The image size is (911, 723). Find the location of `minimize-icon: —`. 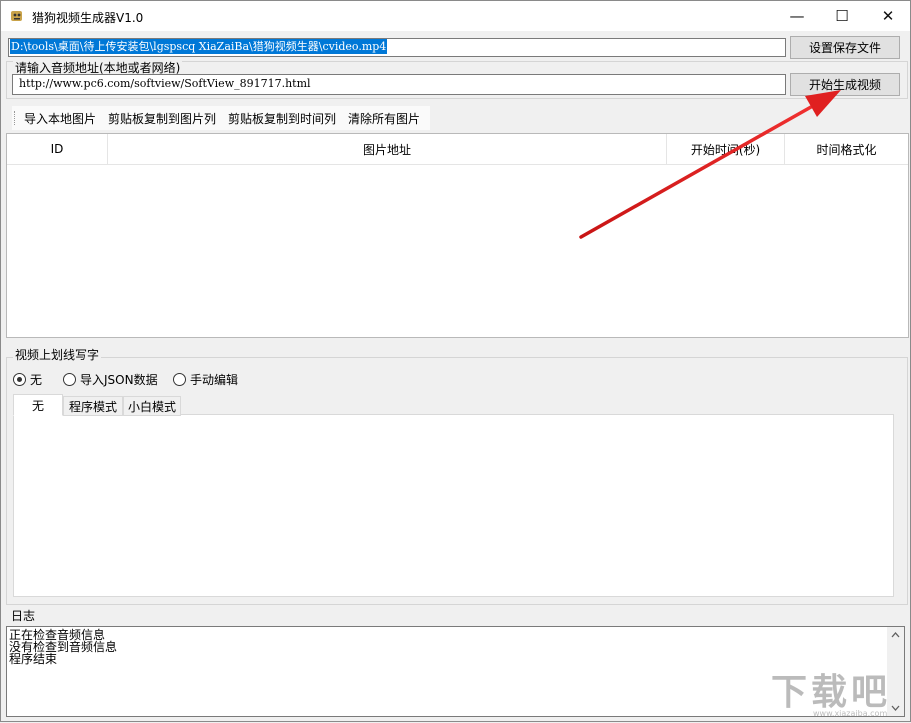

minimize-icon: — is located at coordinates (797, 16).